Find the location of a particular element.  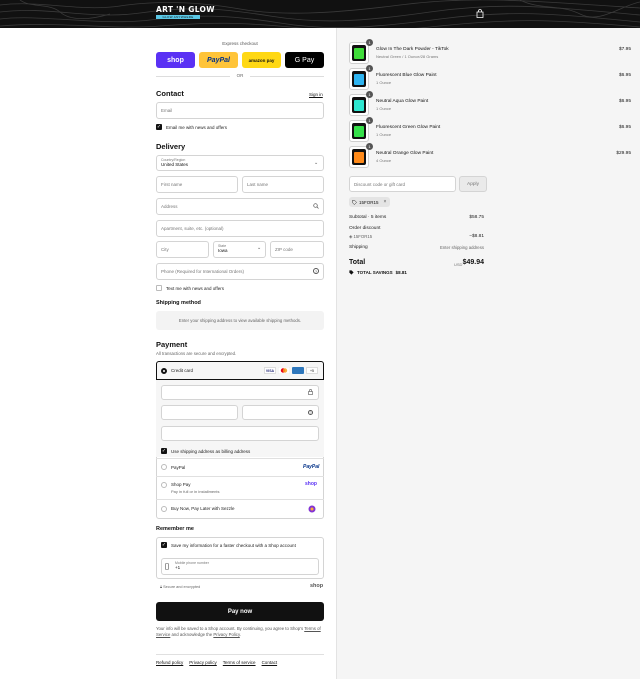

news-label: Email me with news and offers is located at coordinates (196, 127).